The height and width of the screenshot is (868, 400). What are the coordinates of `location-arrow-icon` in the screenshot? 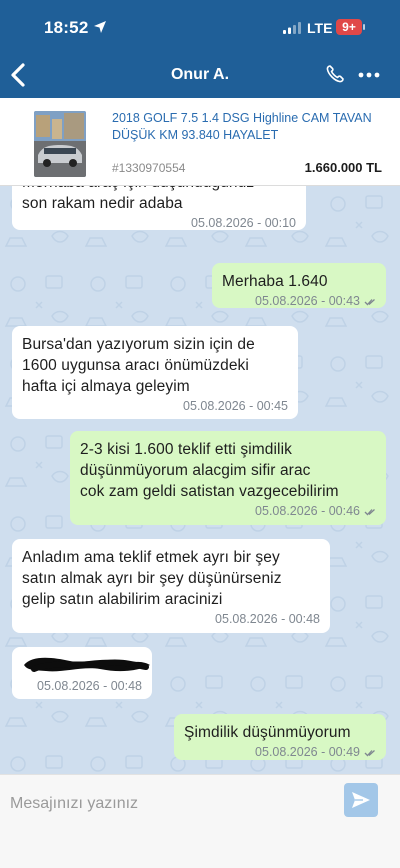 It's located at (100, 27).